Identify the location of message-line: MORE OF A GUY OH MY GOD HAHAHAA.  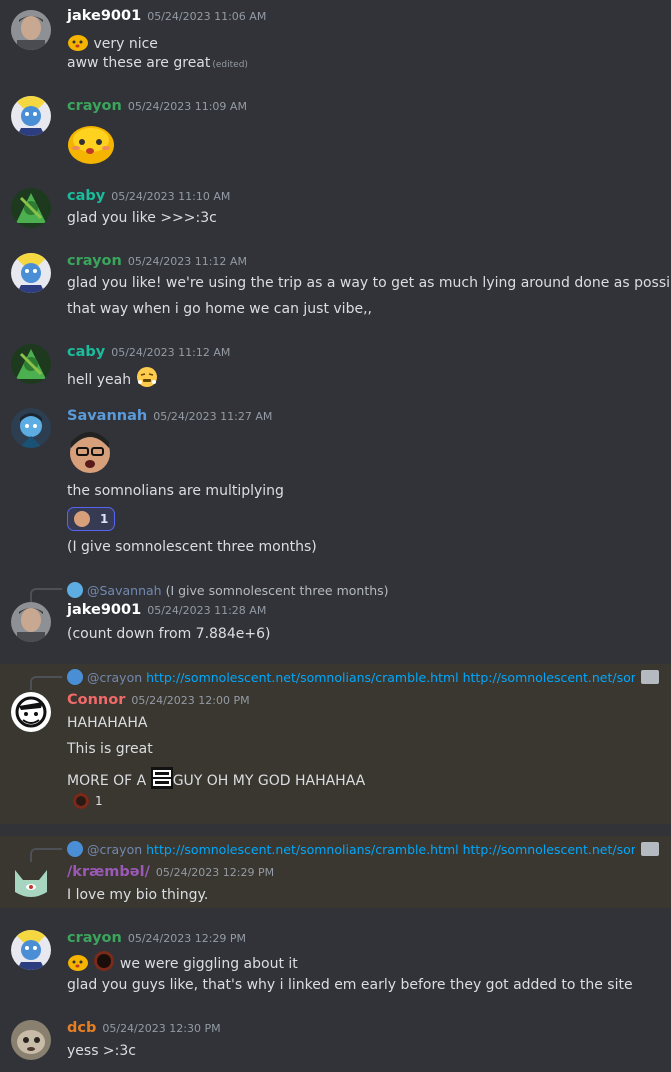
(216, 780).